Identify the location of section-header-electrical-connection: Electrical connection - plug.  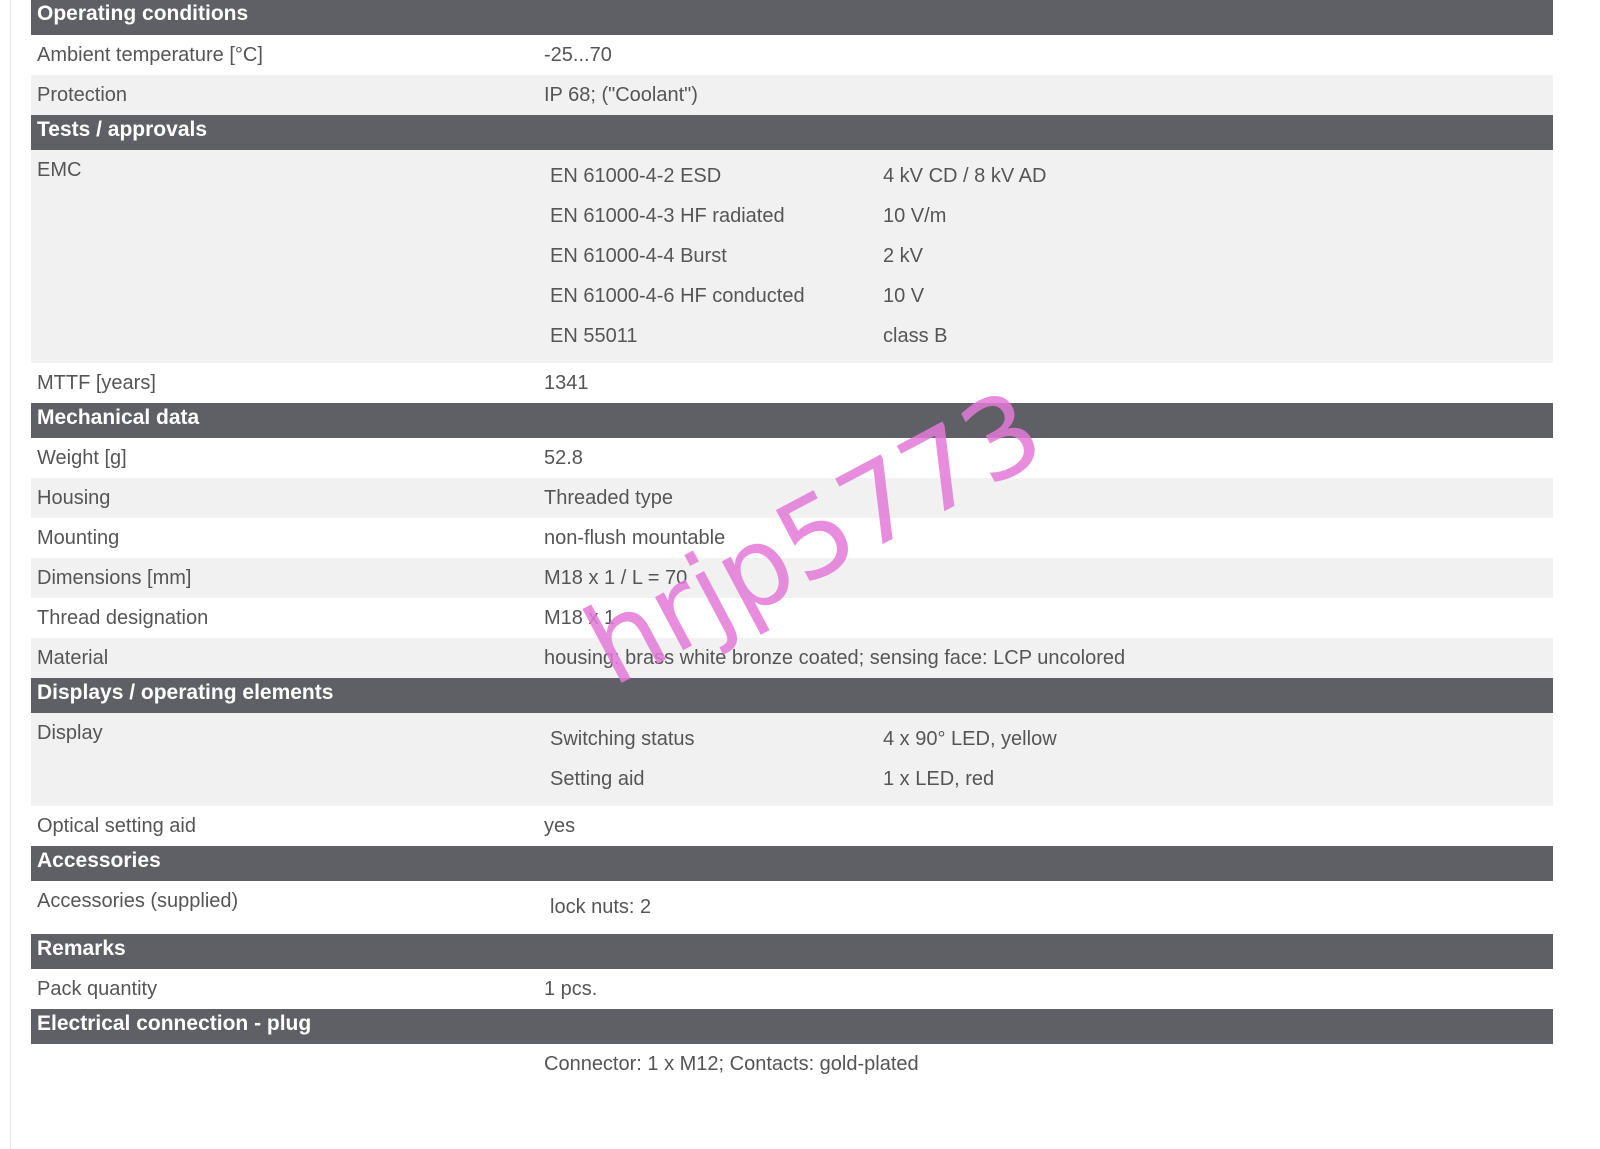
(792, 1026).